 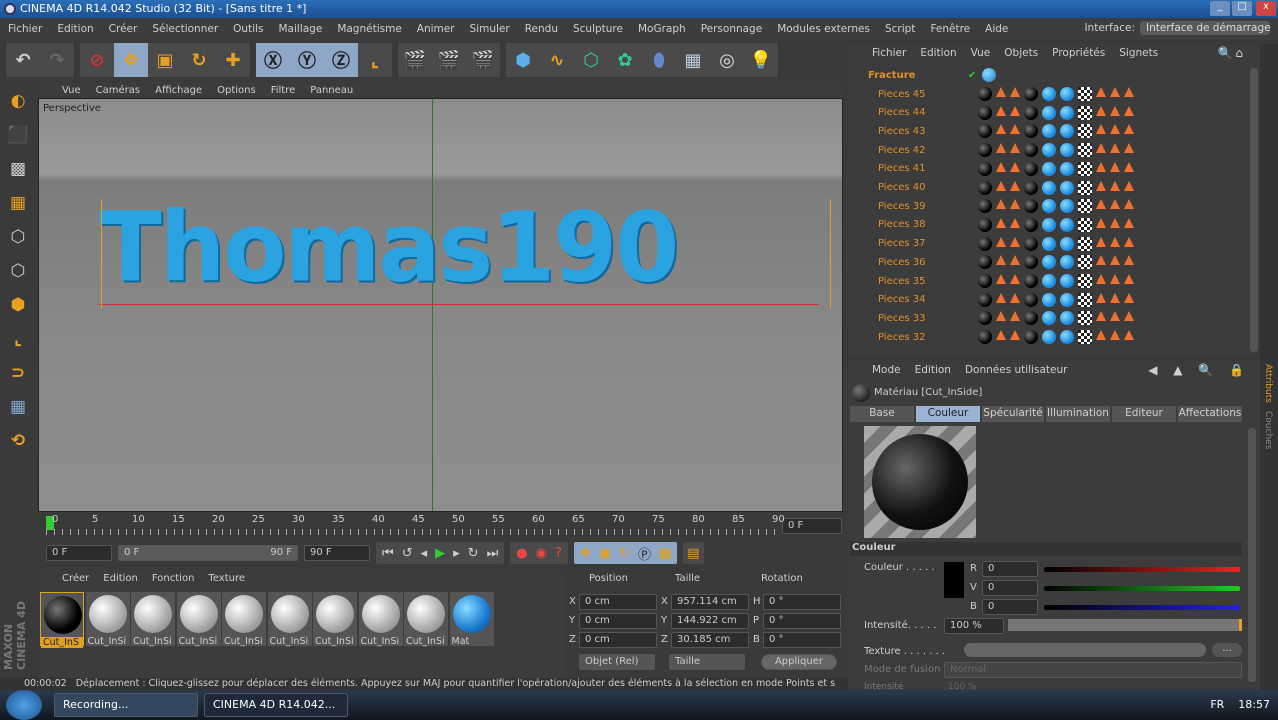 What do you see at coordinates (893, 281) in the screenshot?
I see `object-name: Pieces 35` at bounding box center [893, 281].